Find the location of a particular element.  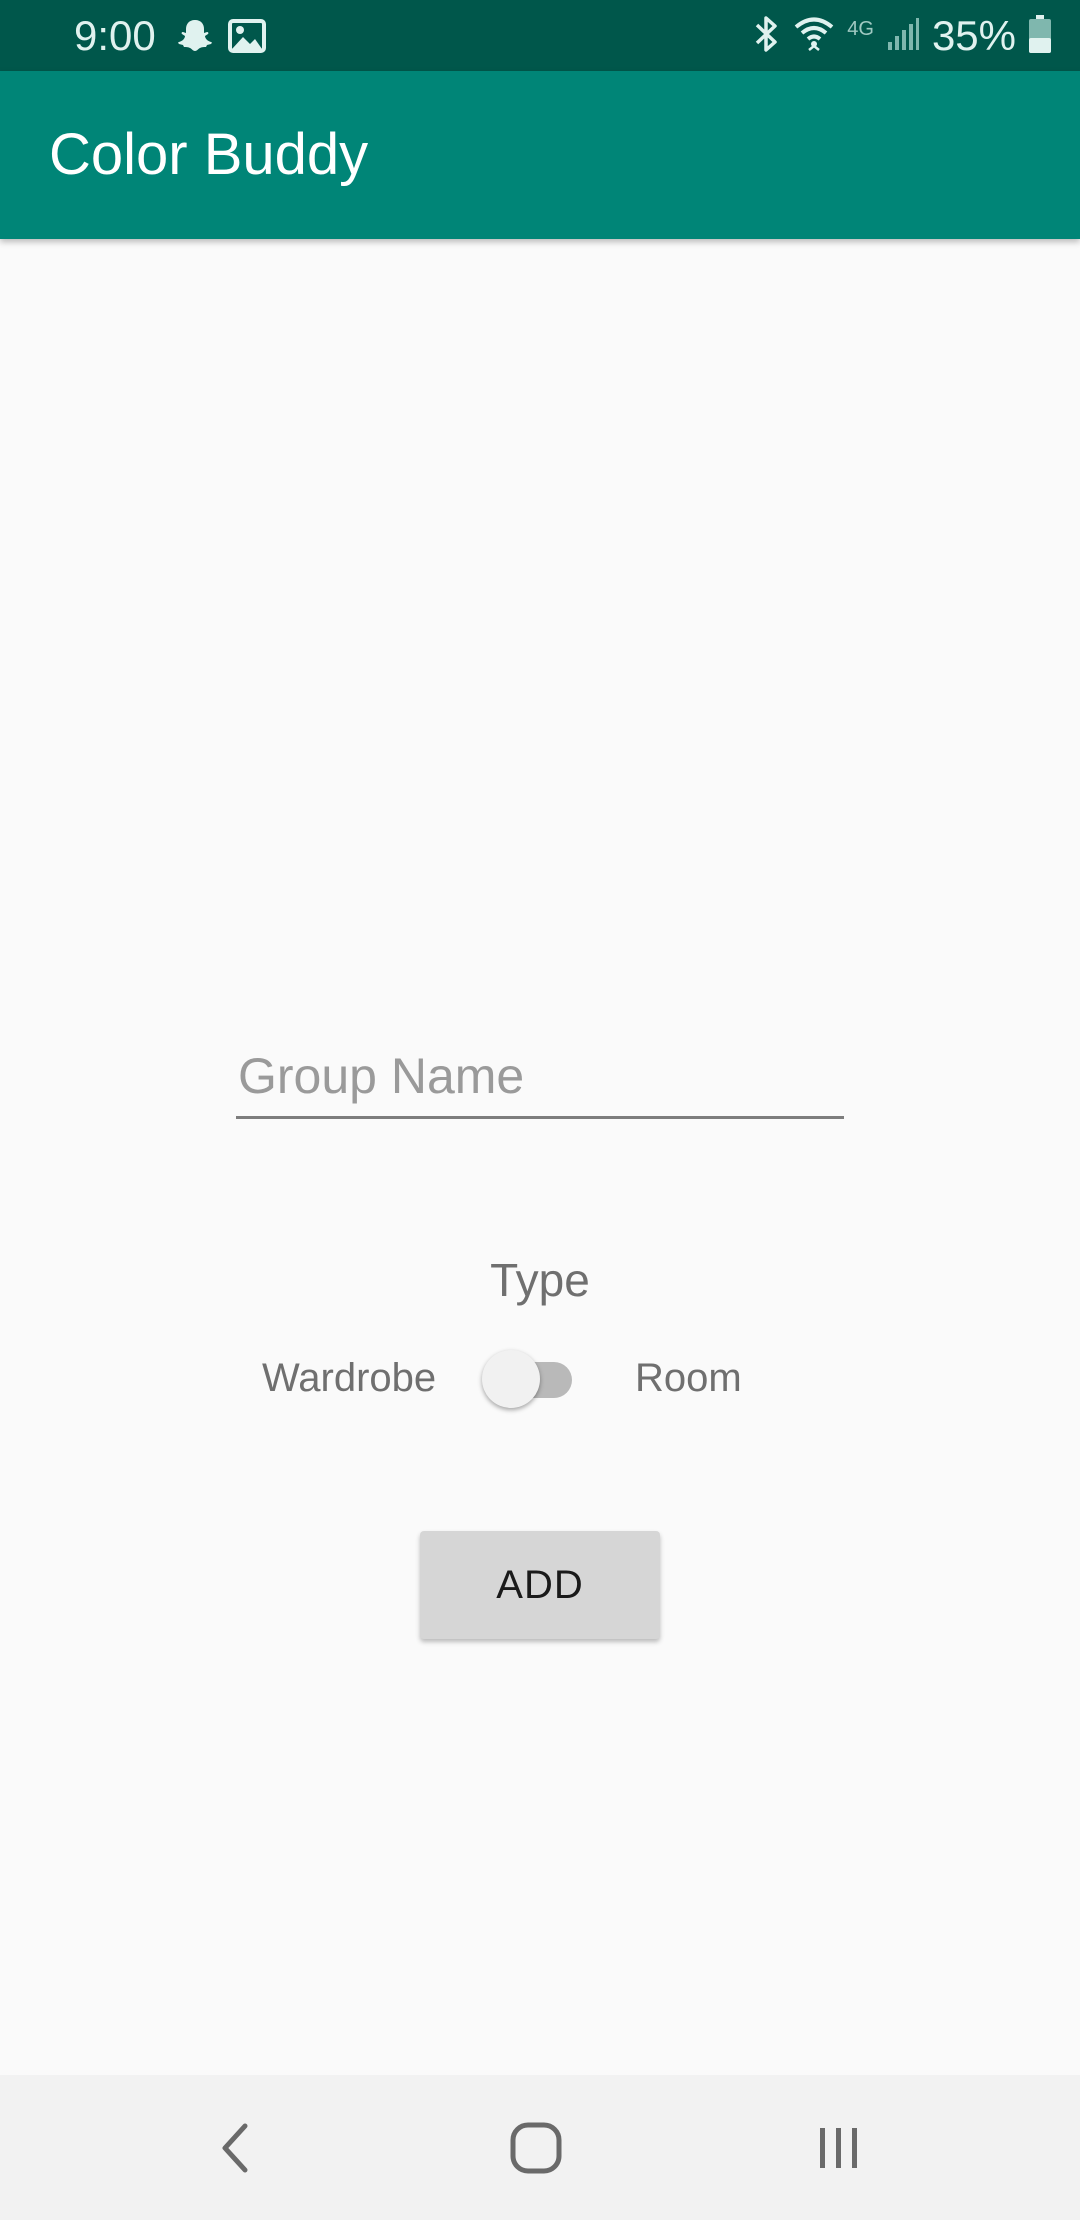

recent-apps-icon is located at coordinates (839, 2150).